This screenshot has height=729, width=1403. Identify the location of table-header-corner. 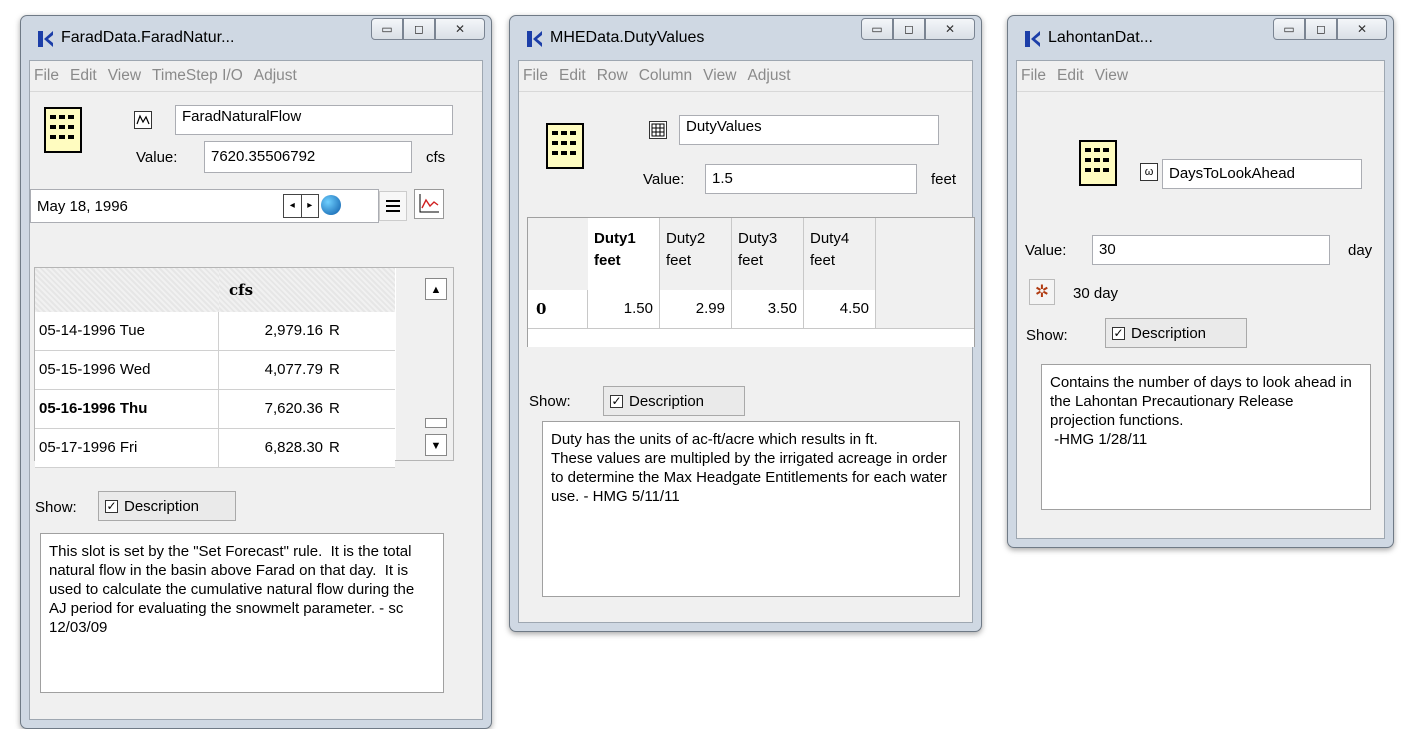
(558, 254).